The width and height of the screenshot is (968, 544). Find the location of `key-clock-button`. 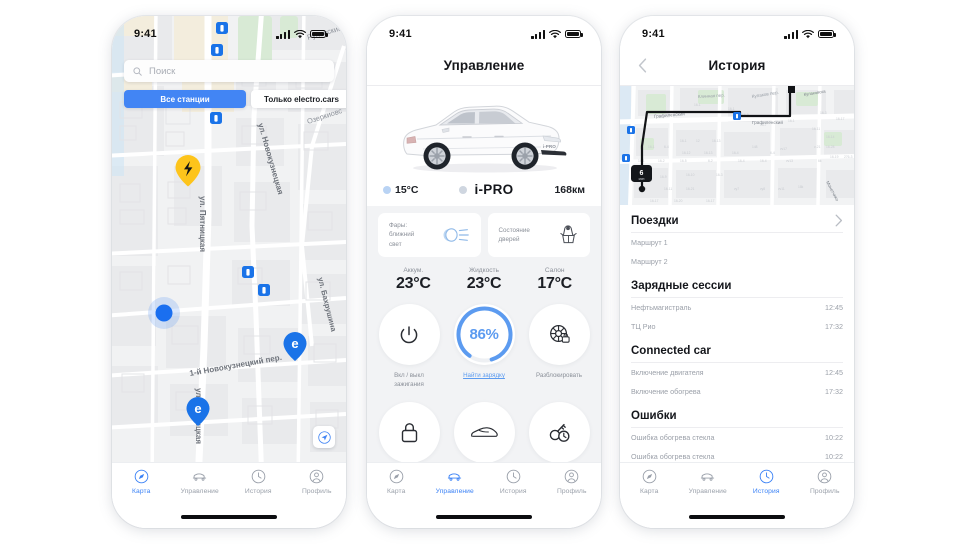

key-clock-button is located at coordinates (559, 432).